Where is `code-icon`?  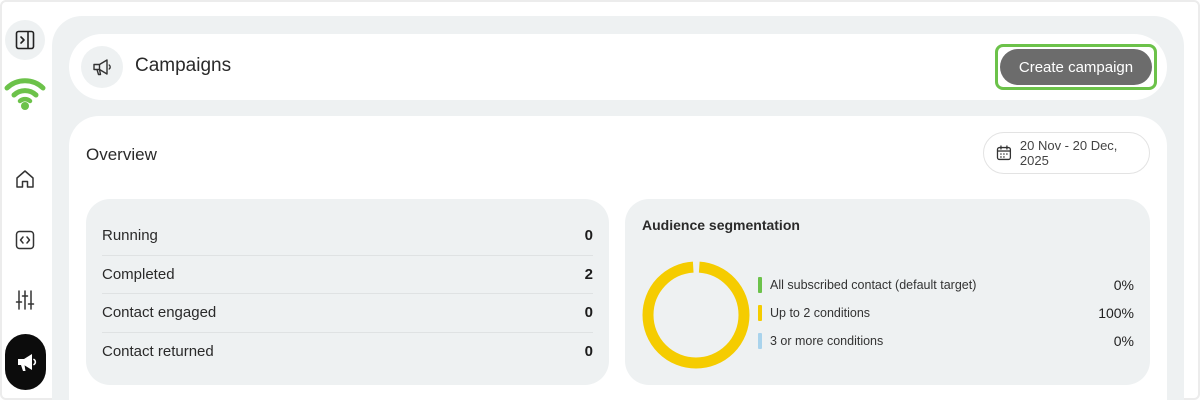 code-icon is located at coordinates (25, 240).